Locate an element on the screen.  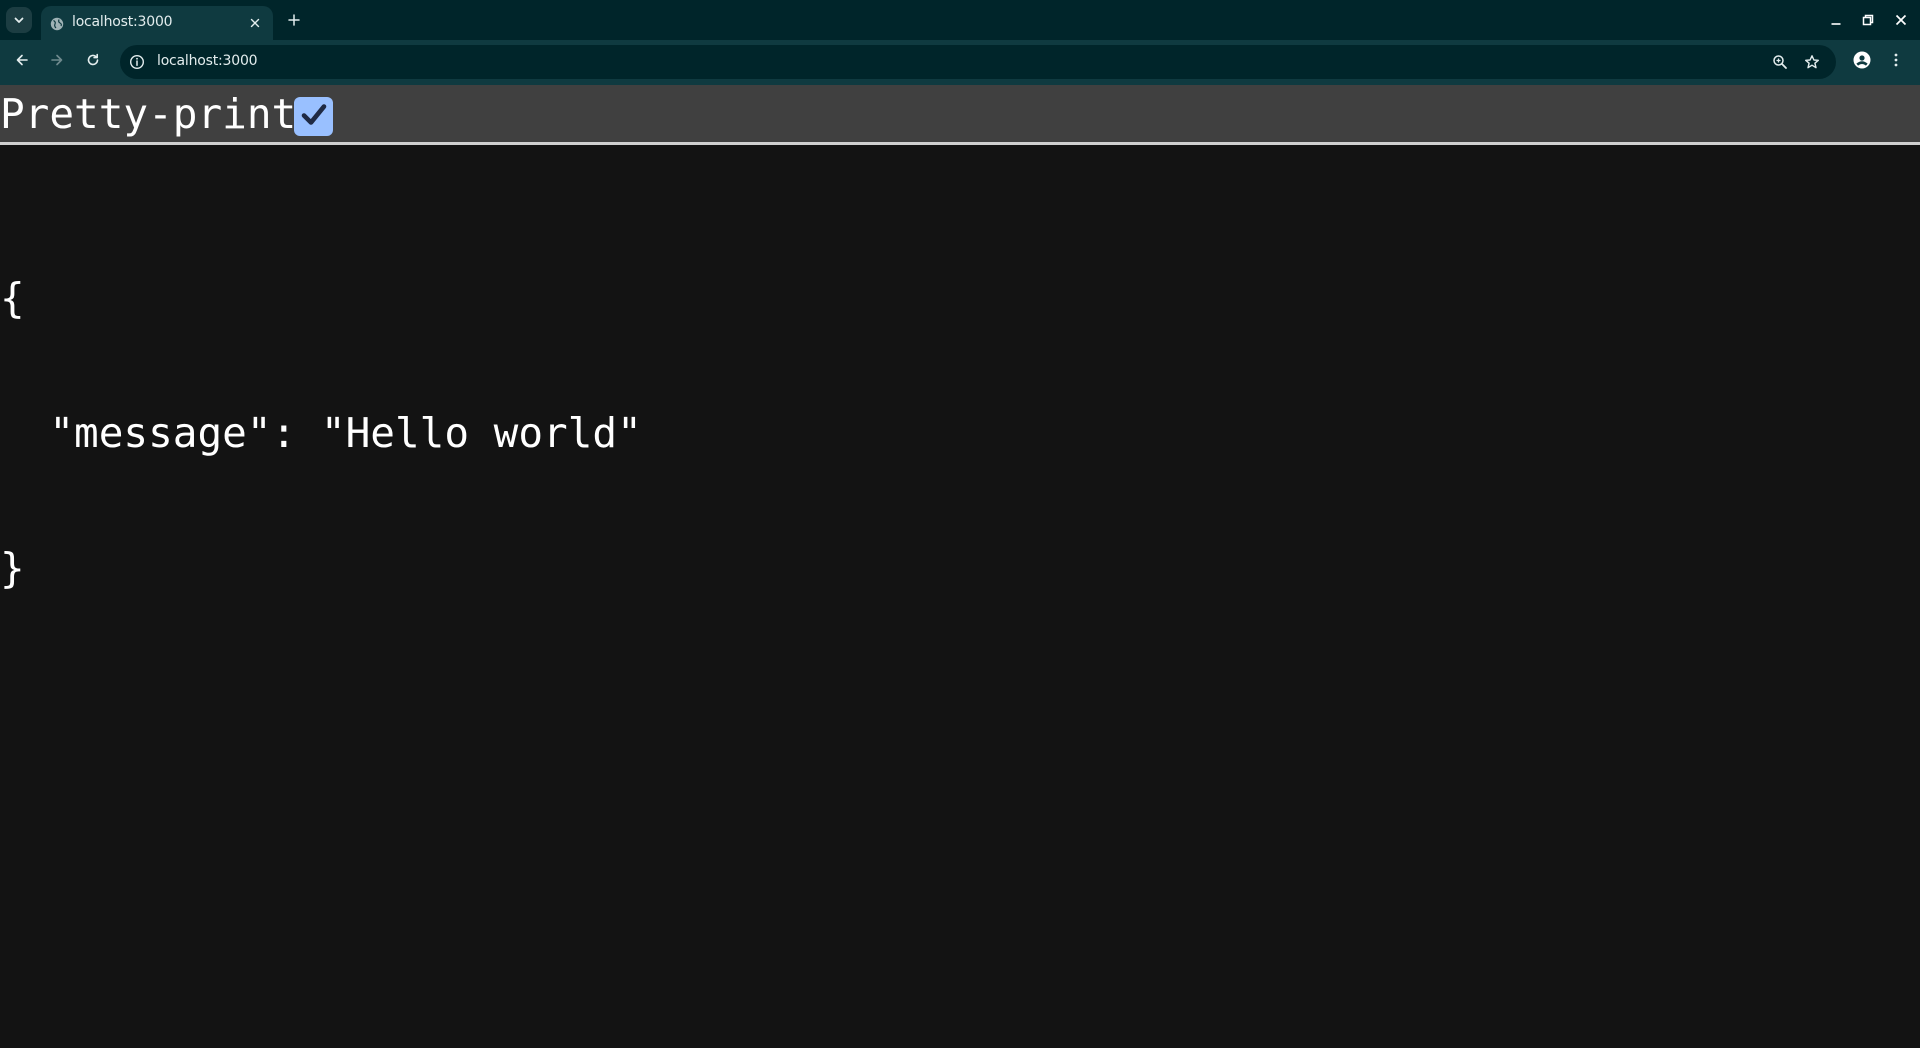
restore-button is located at coordinates (1868, 20).